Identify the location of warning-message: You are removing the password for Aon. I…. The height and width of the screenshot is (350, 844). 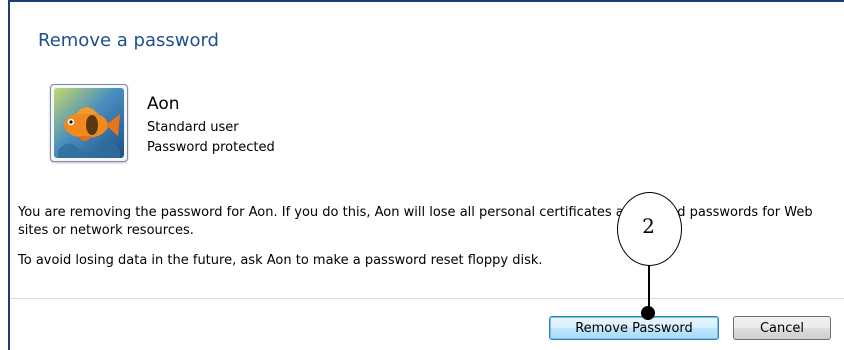
(415, 221).